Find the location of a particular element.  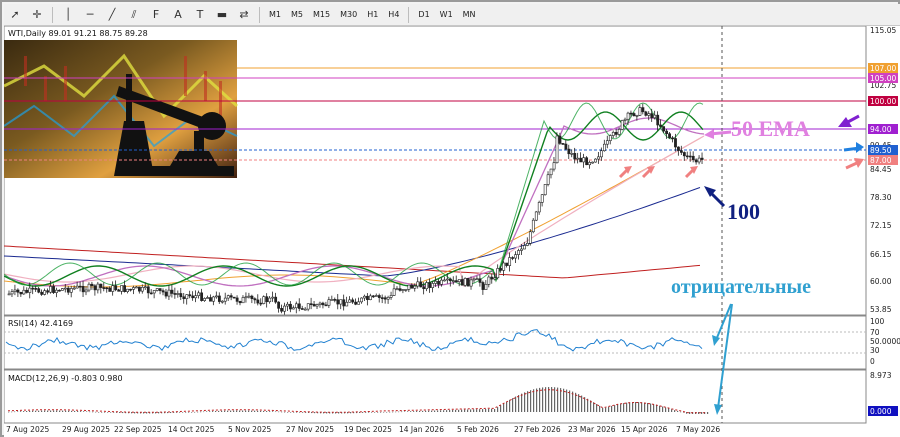

rsi-header: RSI(14) 42.4169 is located at coordinates (40, 323).